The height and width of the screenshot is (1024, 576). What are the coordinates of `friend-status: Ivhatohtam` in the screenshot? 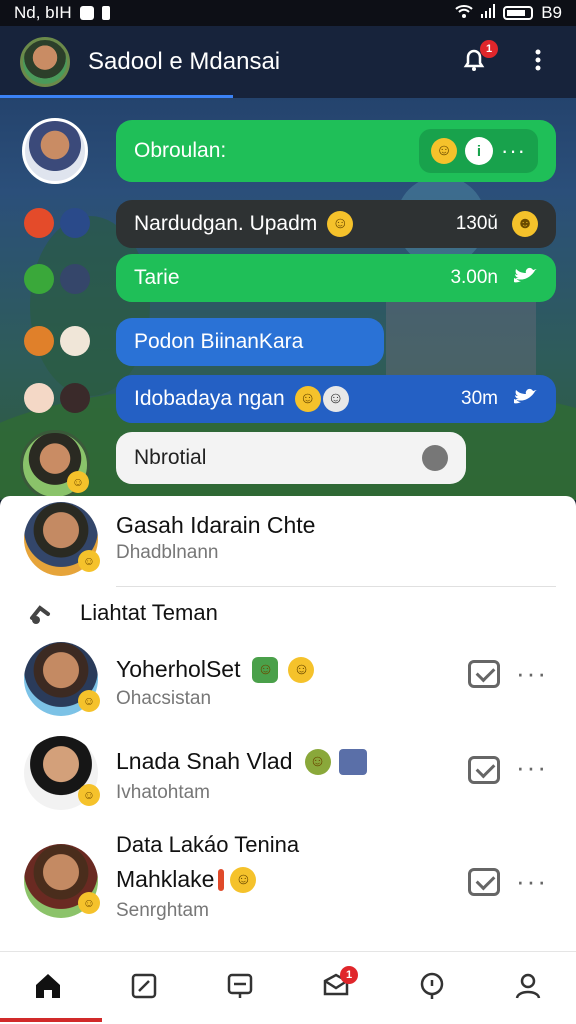 It's located at (163, 792).